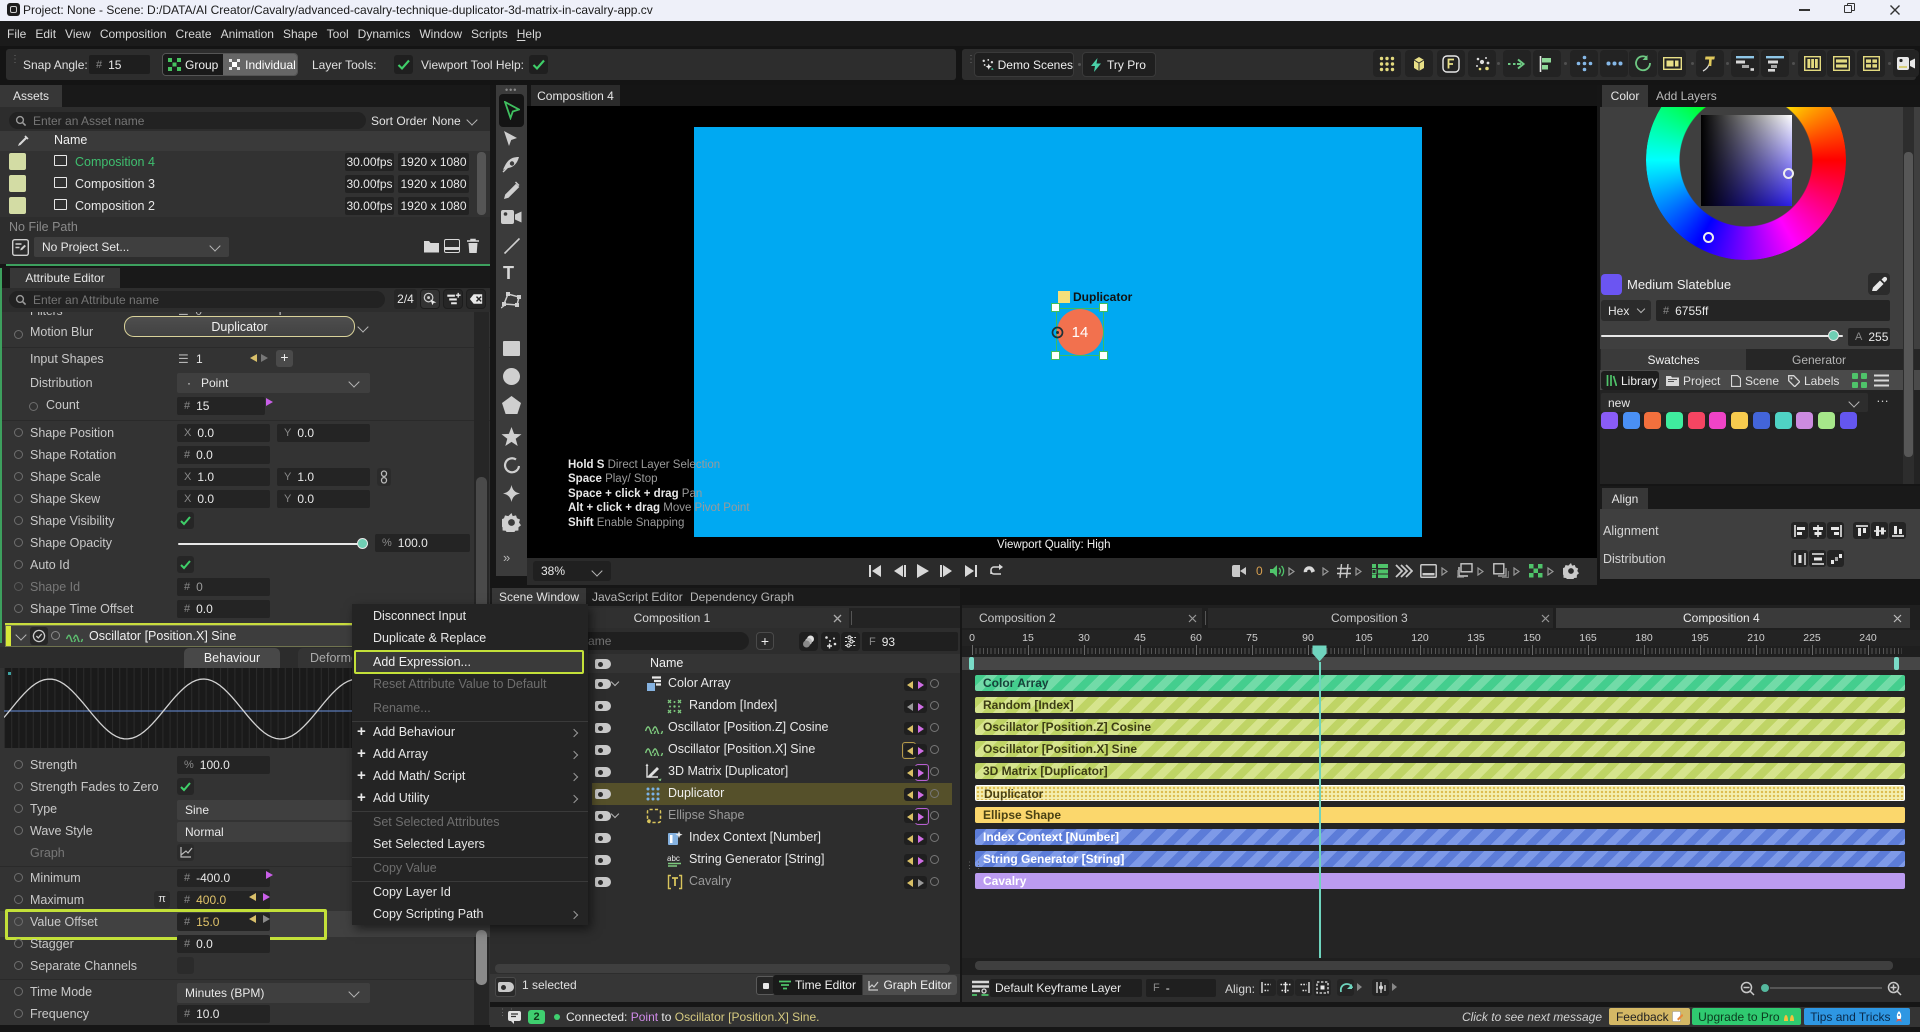 The width and height of the screenshot is (1920, 1032). Describe the element at coordinates (673, 858) in the screenshot. I see `svg-text: abc` at that location.